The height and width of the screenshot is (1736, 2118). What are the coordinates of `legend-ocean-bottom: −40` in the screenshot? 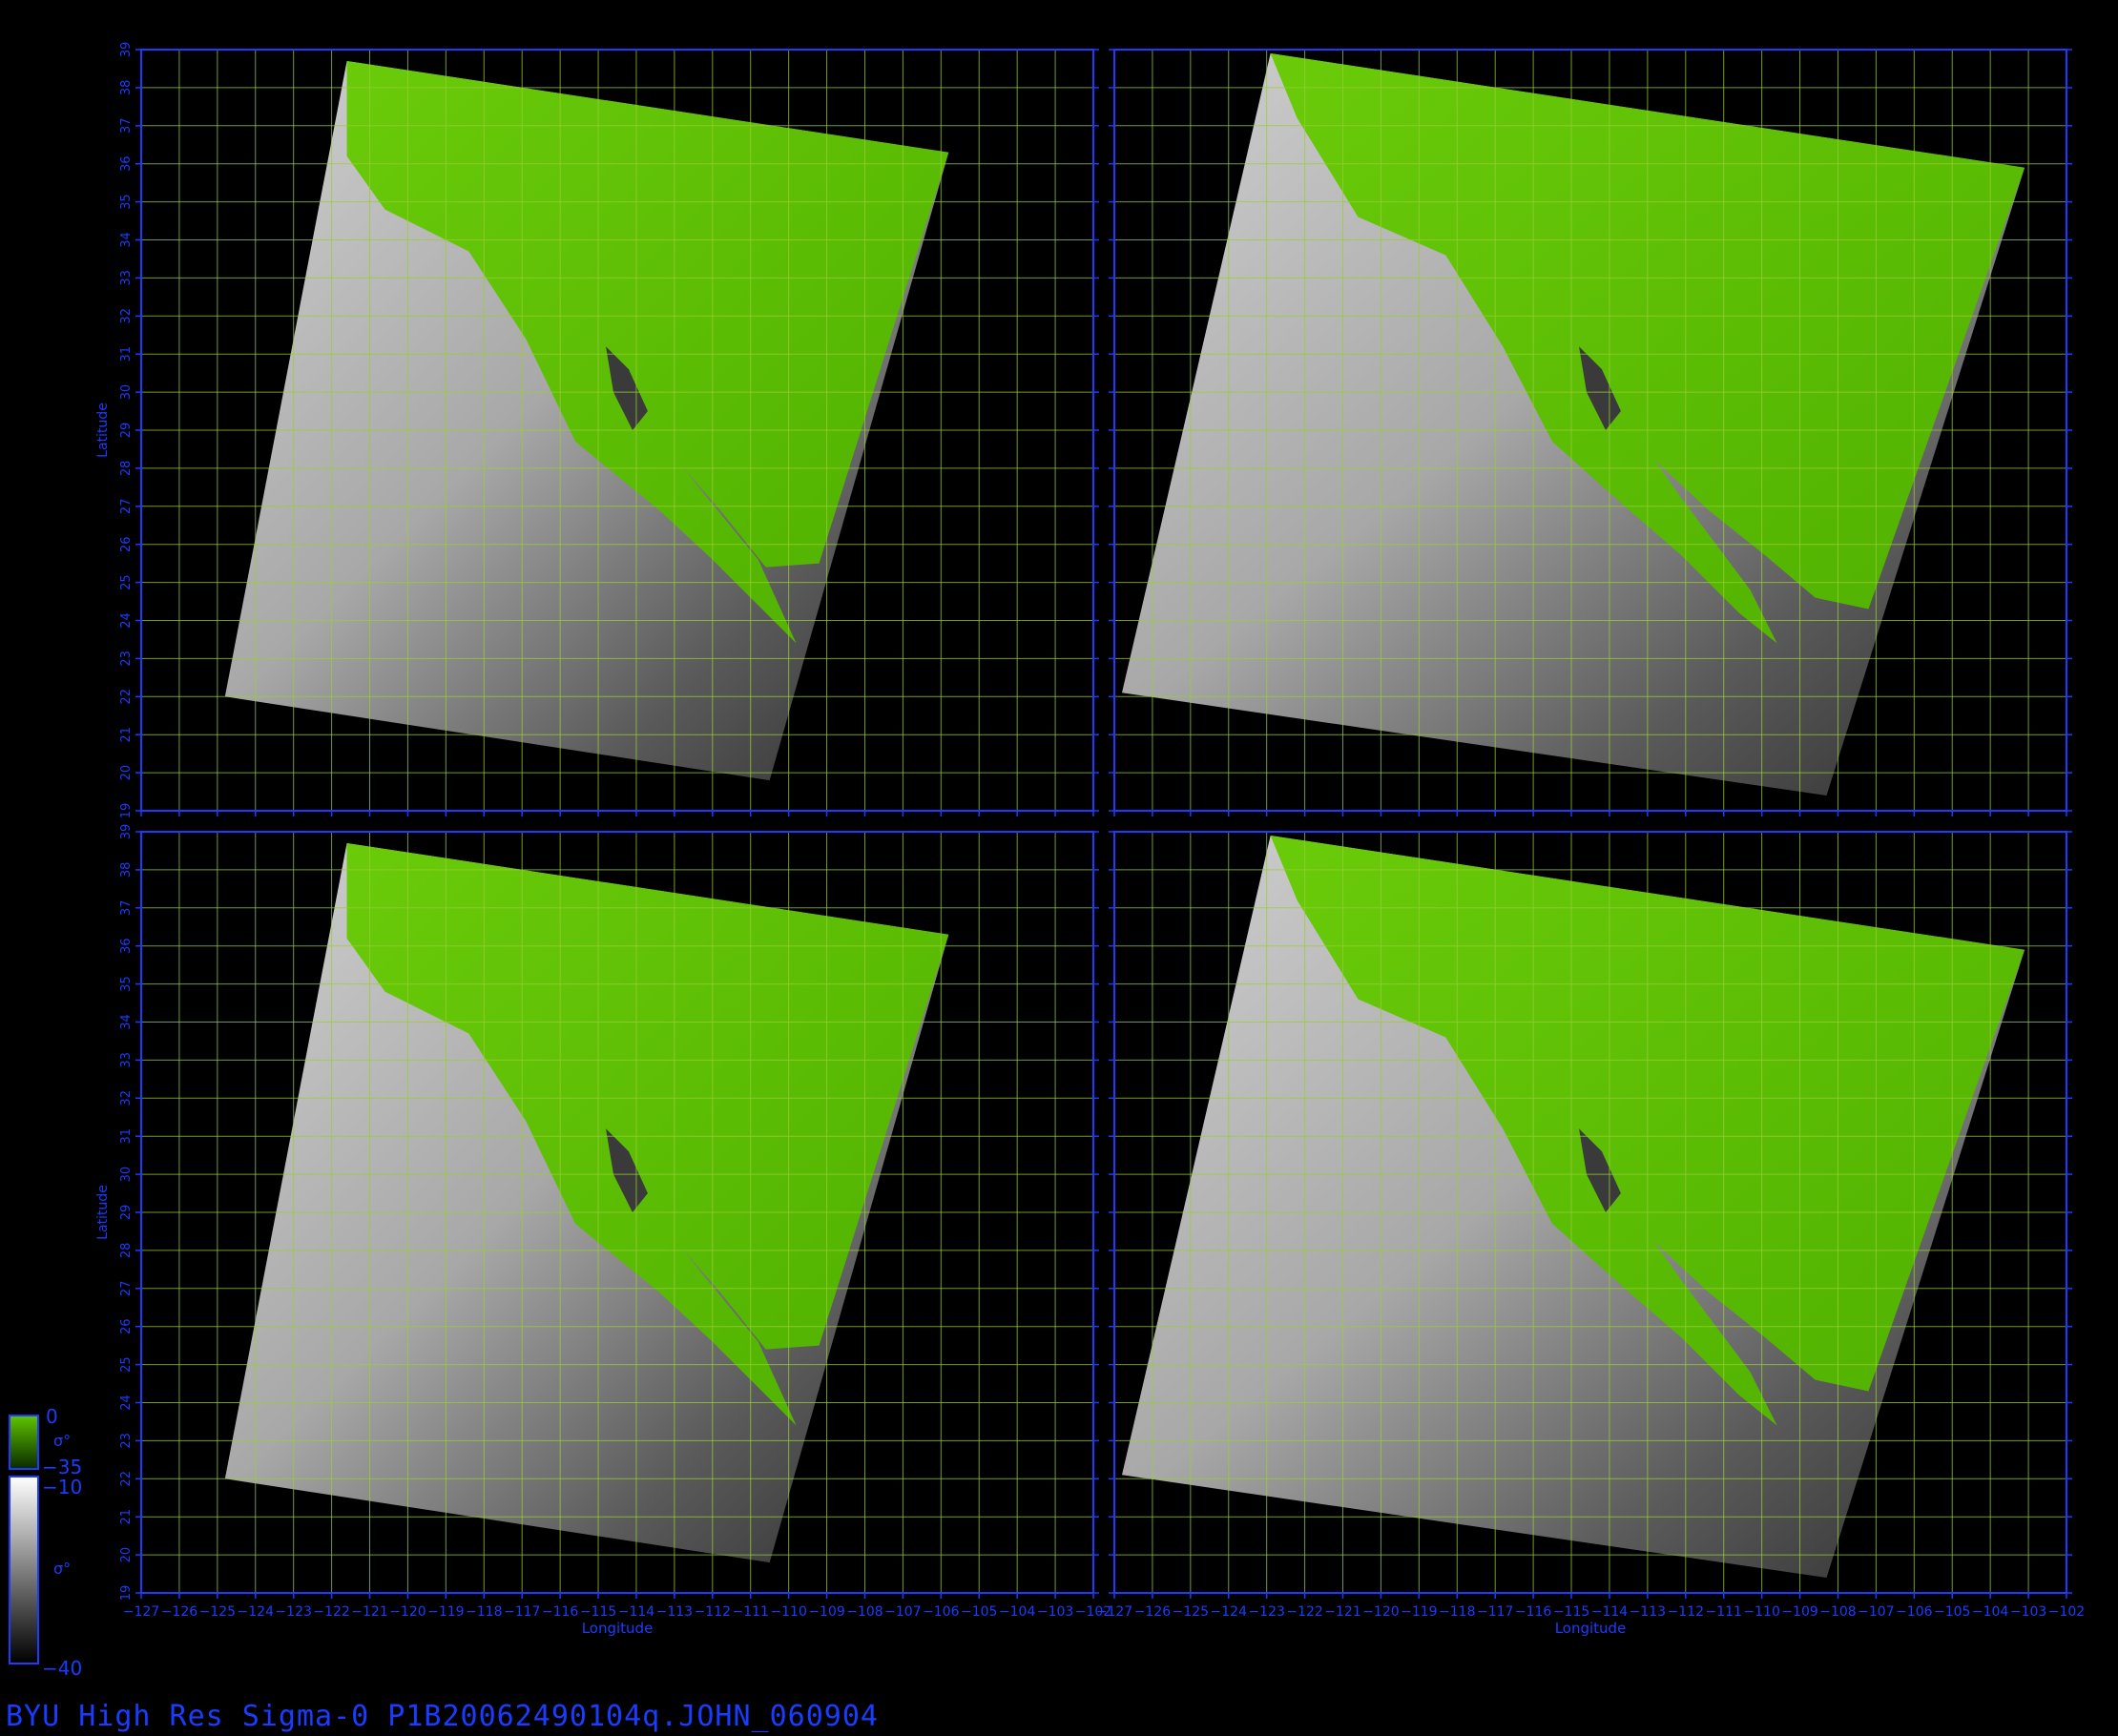 It's located at (62, 1668).